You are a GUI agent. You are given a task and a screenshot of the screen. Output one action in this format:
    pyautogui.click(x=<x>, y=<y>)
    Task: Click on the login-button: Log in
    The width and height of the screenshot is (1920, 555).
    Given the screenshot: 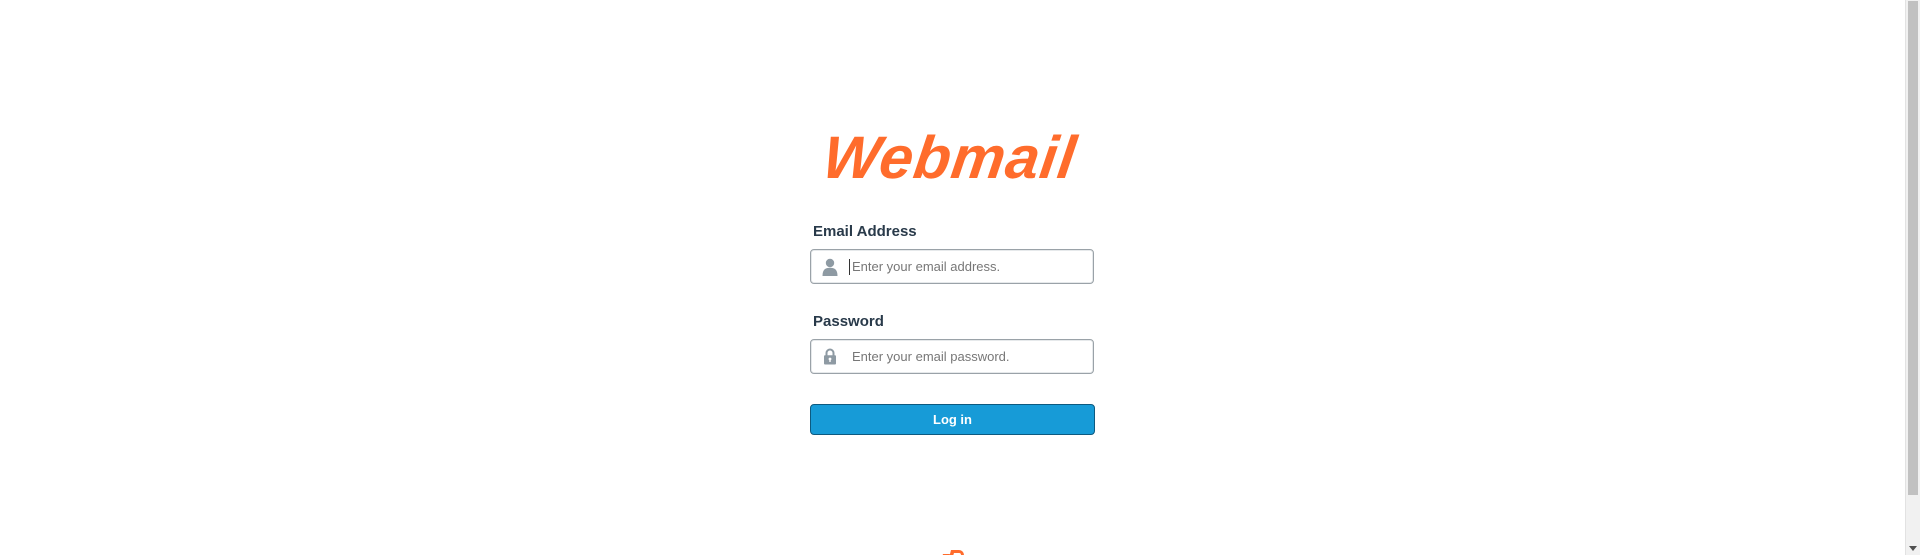 What is the action you would take?
    pyautogui.click(x=952, y=419)
    